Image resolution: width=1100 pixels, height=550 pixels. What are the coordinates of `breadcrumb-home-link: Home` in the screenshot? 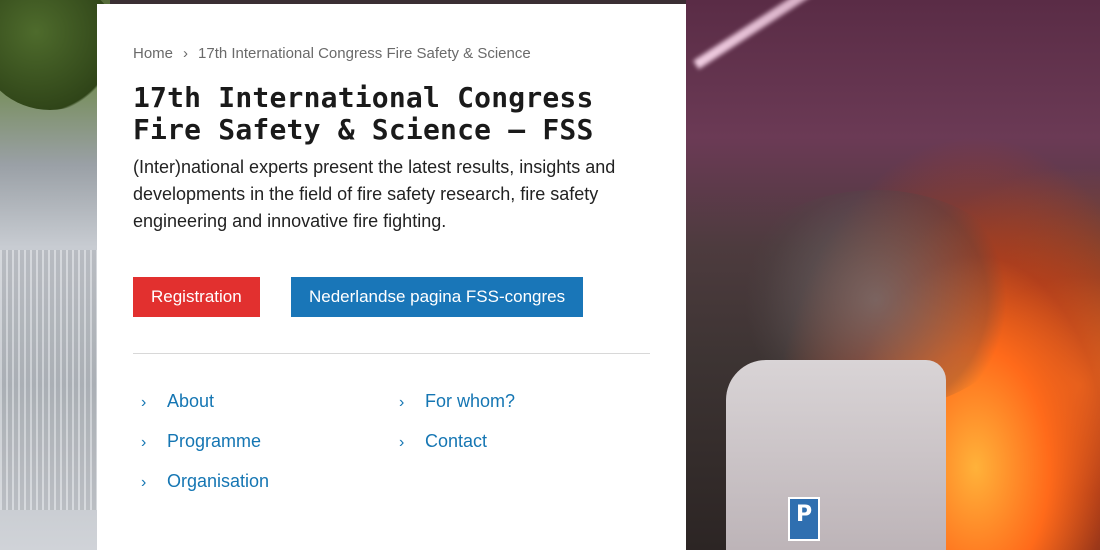 It's located at (153, 53).